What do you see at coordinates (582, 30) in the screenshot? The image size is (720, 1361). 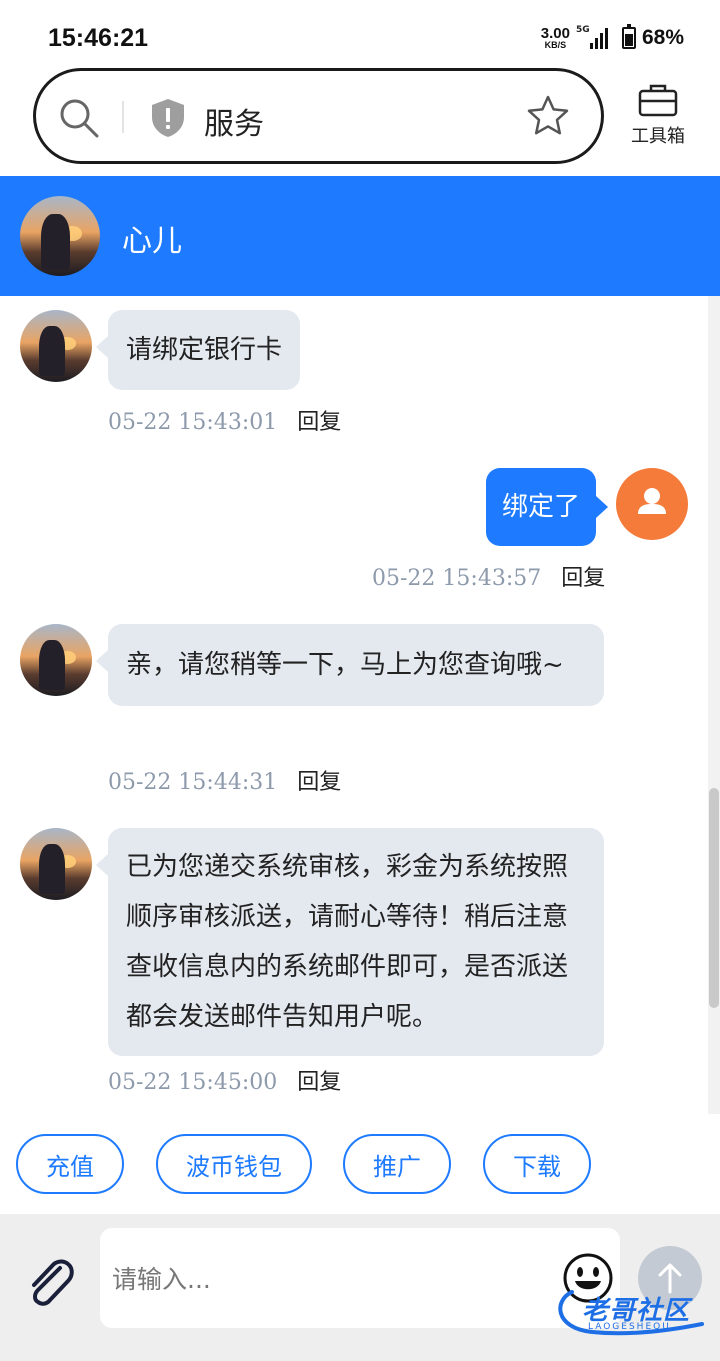 I see `network-type: 5G` at bounding box center [582, 30].